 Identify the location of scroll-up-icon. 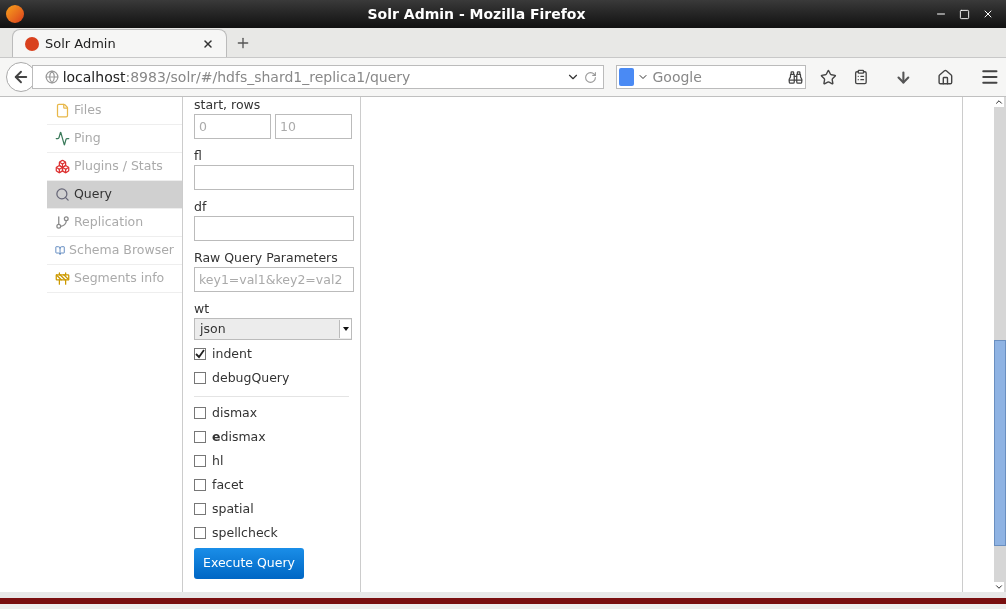
(999, 102).